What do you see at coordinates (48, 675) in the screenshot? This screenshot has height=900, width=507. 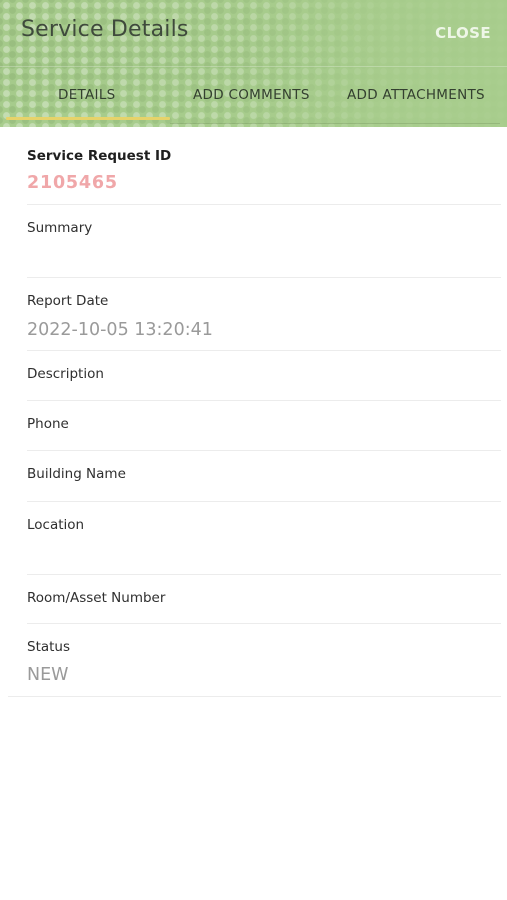 I see `status-value: NEW` at bounding box center [48, 675].